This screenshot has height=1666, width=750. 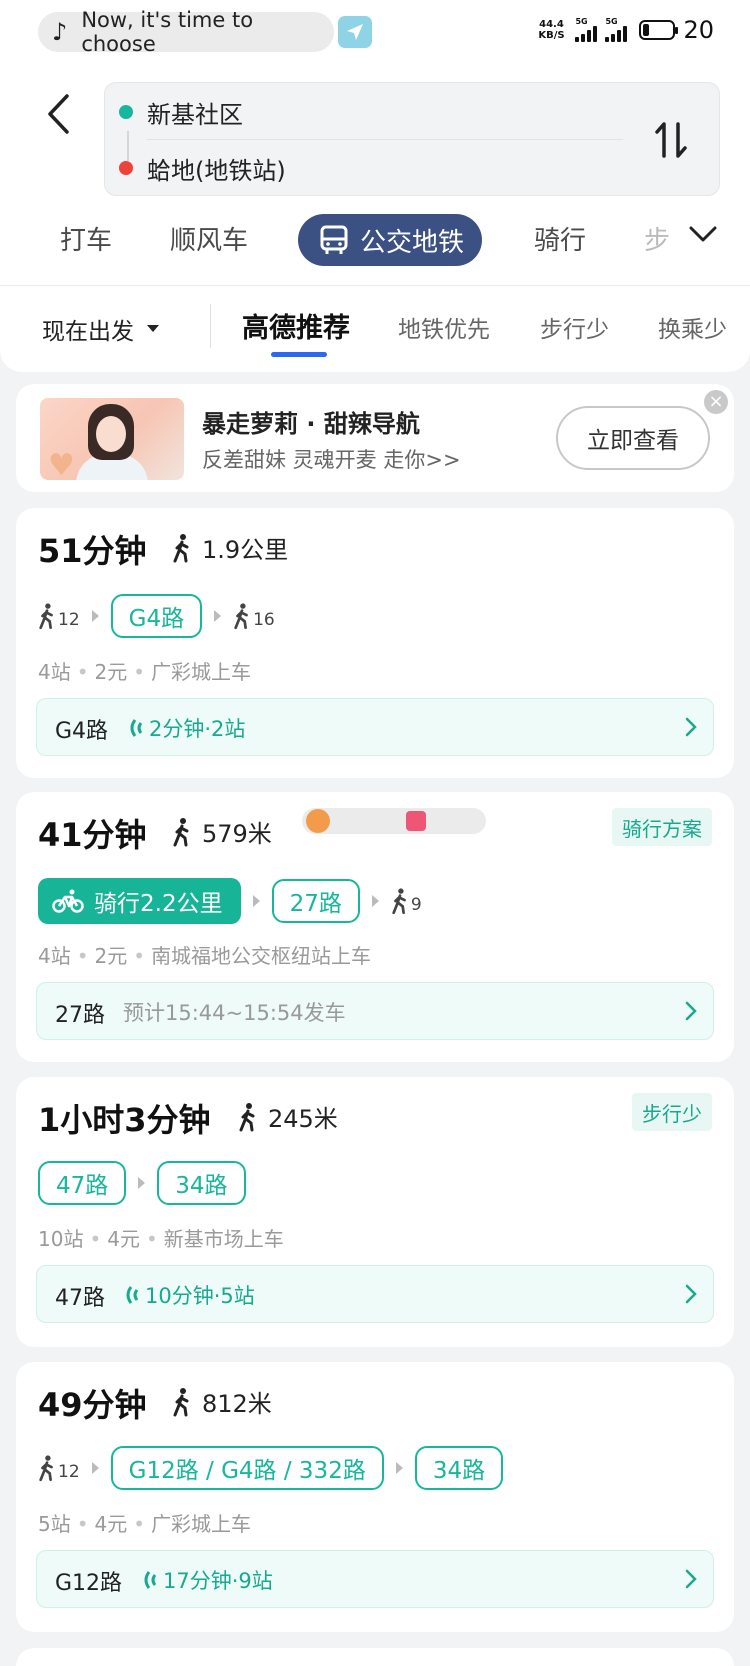 I want to click on route-divider, so click(x=385, y=139).